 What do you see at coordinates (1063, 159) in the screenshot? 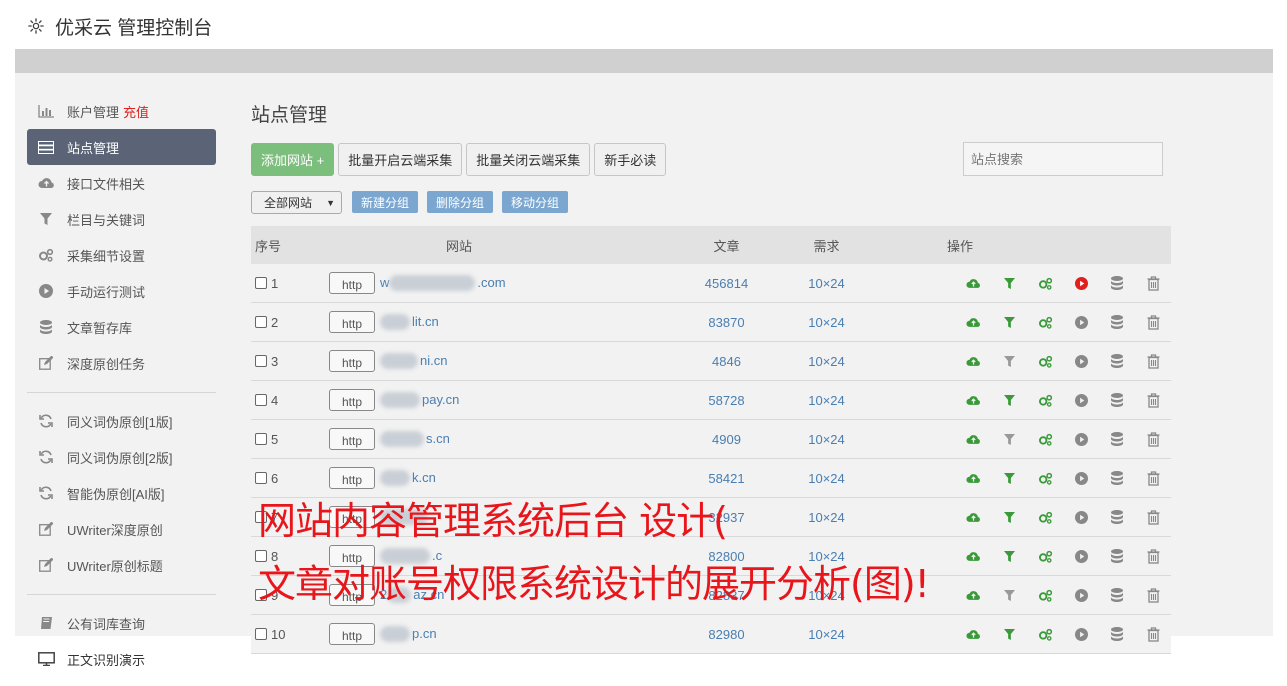
I see `site-search-input` at bounding box center [1063, 159].